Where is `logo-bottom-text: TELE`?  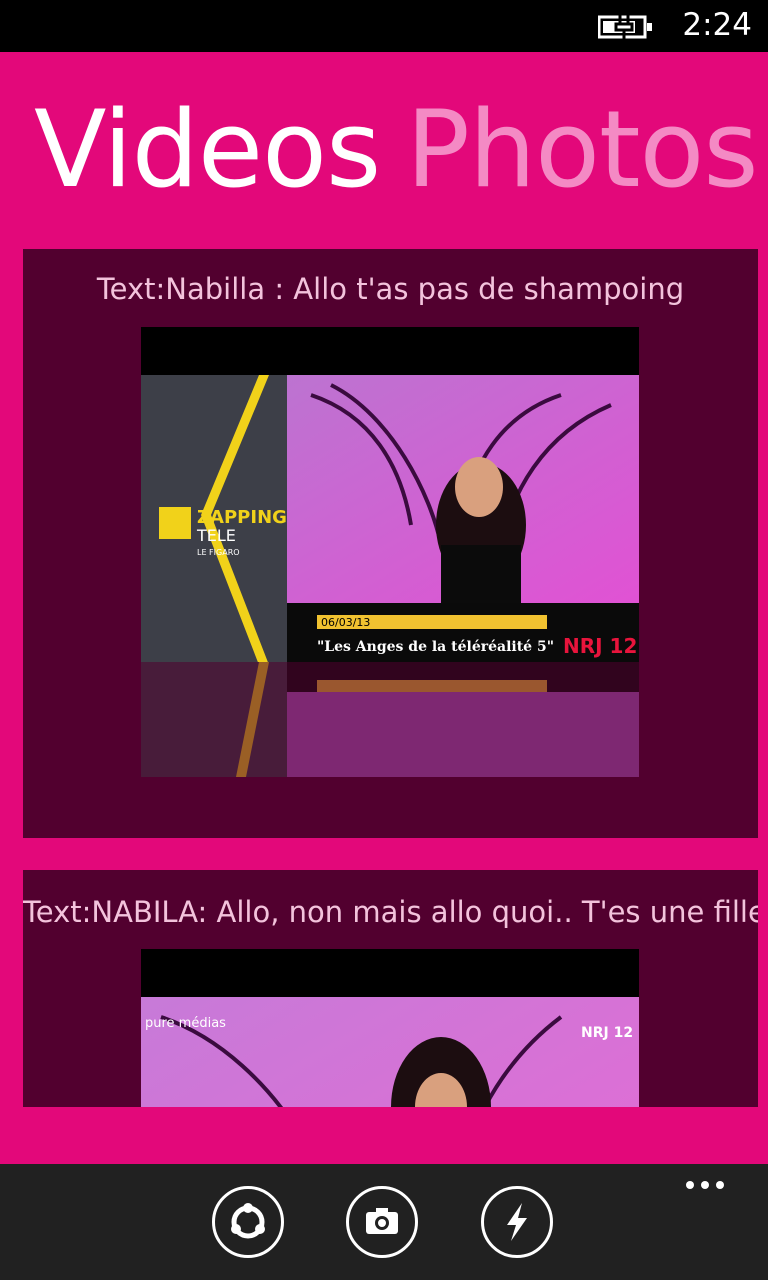 logo-bottom-text: TELE is located at coordinates (216, 535).